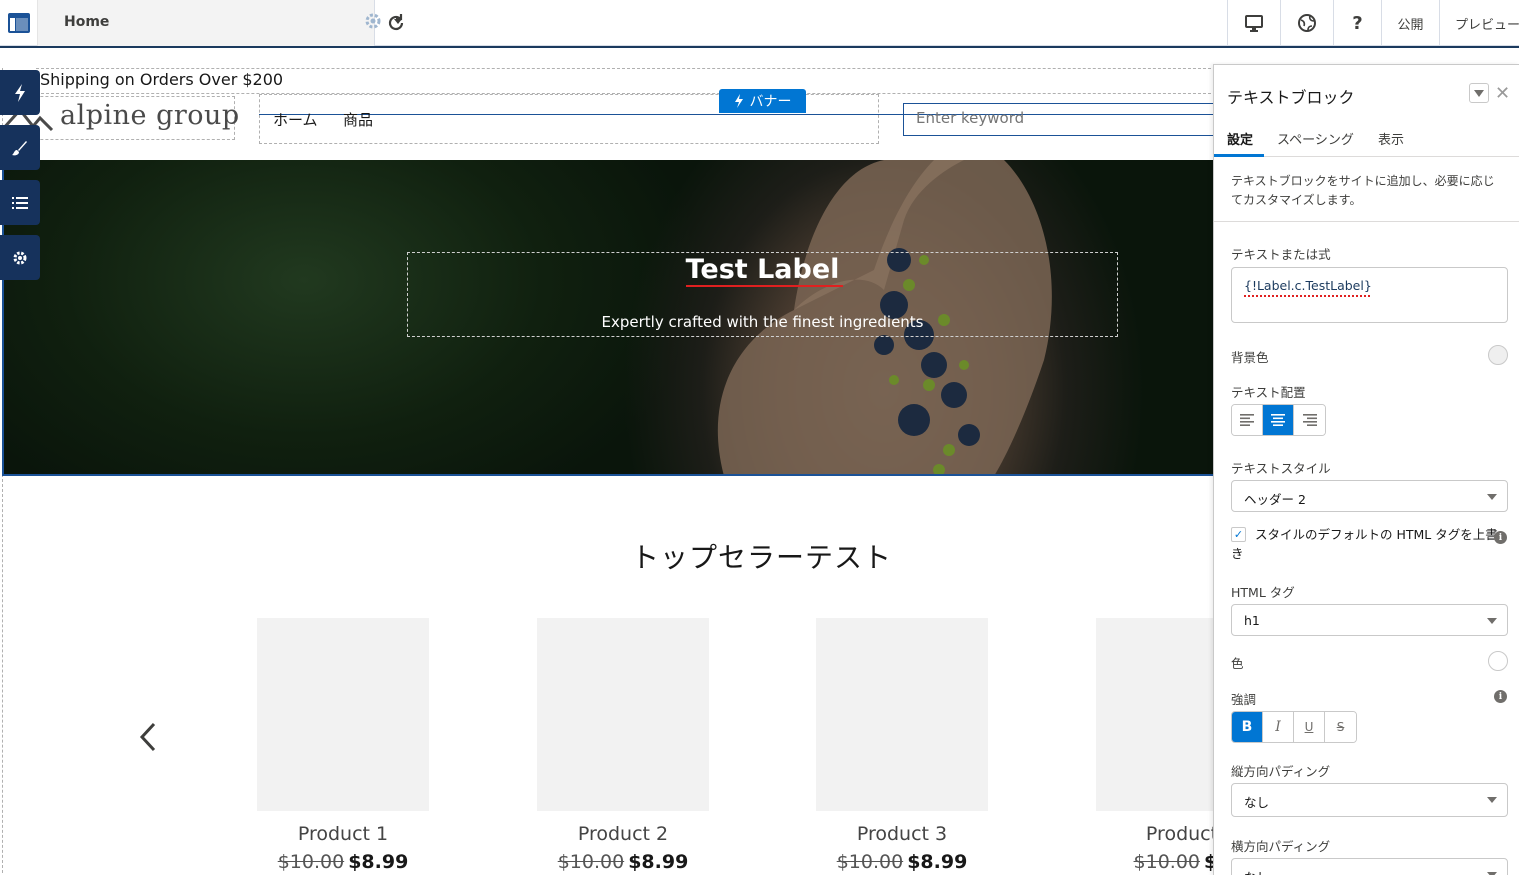 The height and width of the screenshot is (875, 1519). I want to click on help-button: ?, so click(1357, 23).